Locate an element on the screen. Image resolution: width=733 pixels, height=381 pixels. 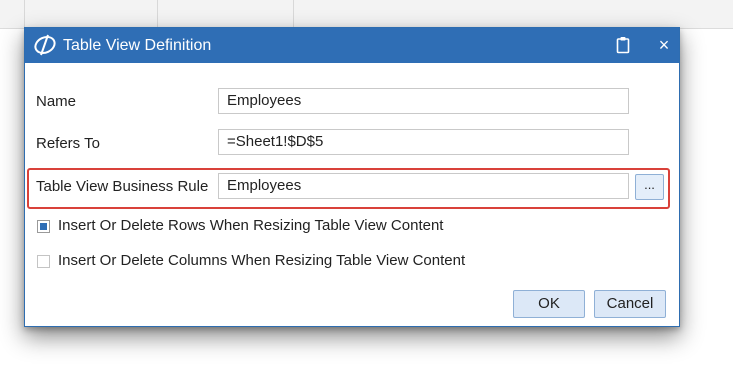
ok-button: OK is located at coordinates (549, 304).